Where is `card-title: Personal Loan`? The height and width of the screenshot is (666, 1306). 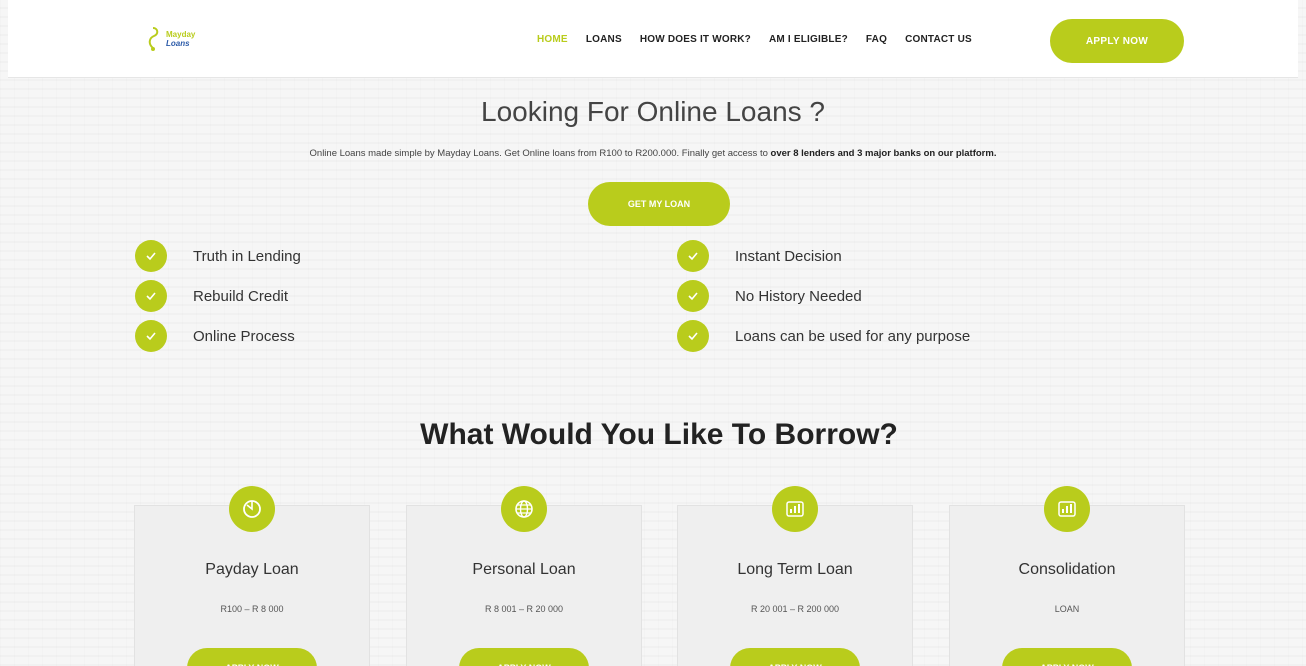
card-title: Personal Loan is located at coordinates (524, 569).